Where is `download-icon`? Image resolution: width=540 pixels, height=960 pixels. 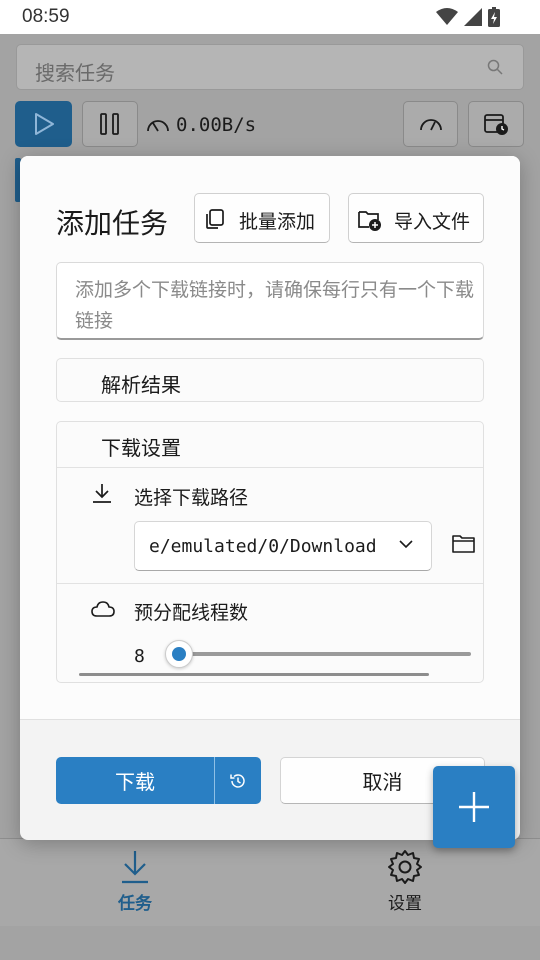
download-icon is located at coordinates (135, 867).